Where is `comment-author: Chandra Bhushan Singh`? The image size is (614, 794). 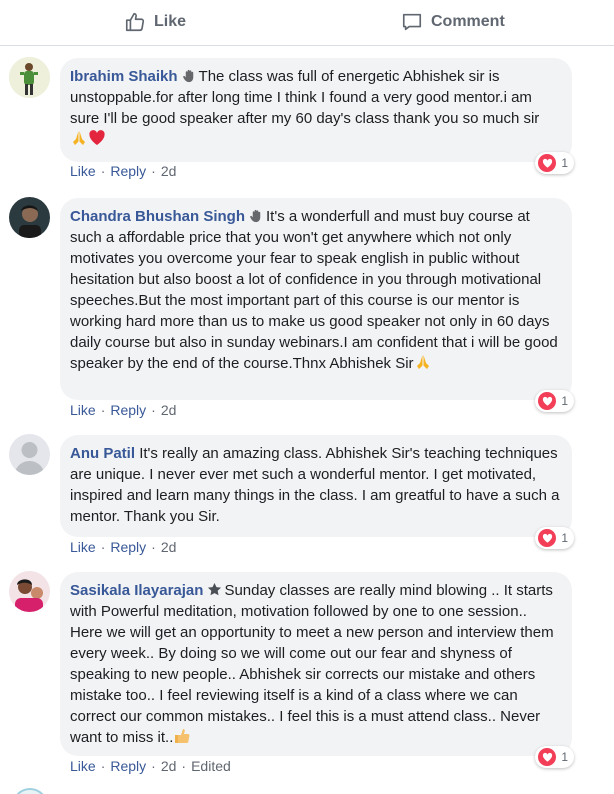
comment-author: Chandra Bhushan Singh is located at coordinates (157, 216).